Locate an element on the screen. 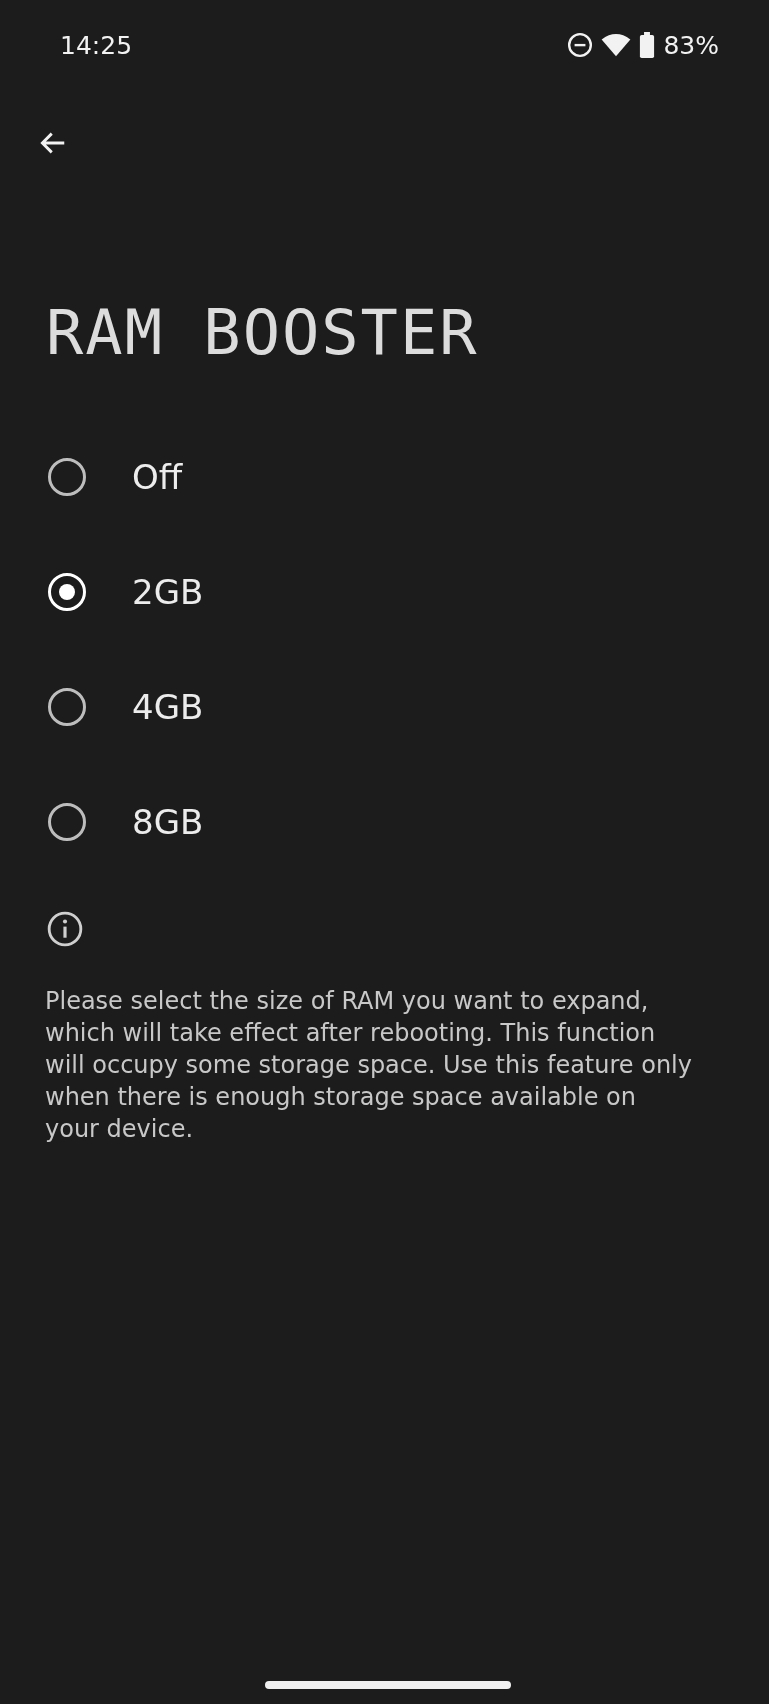 The width and height of the screenshot is (769, 1704). info-text: Please select the size of RAM you want to expand, which will take effect after rebooting. This function will occupy some storage space. Use this feature only when there is enough storage space available on your device. is located at coordinates (369, 1065).